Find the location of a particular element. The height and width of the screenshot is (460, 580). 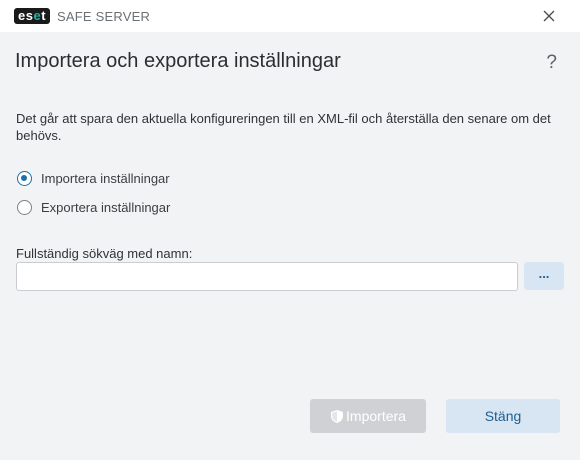

close-button: Stäng is located at coordinates (503, 416).